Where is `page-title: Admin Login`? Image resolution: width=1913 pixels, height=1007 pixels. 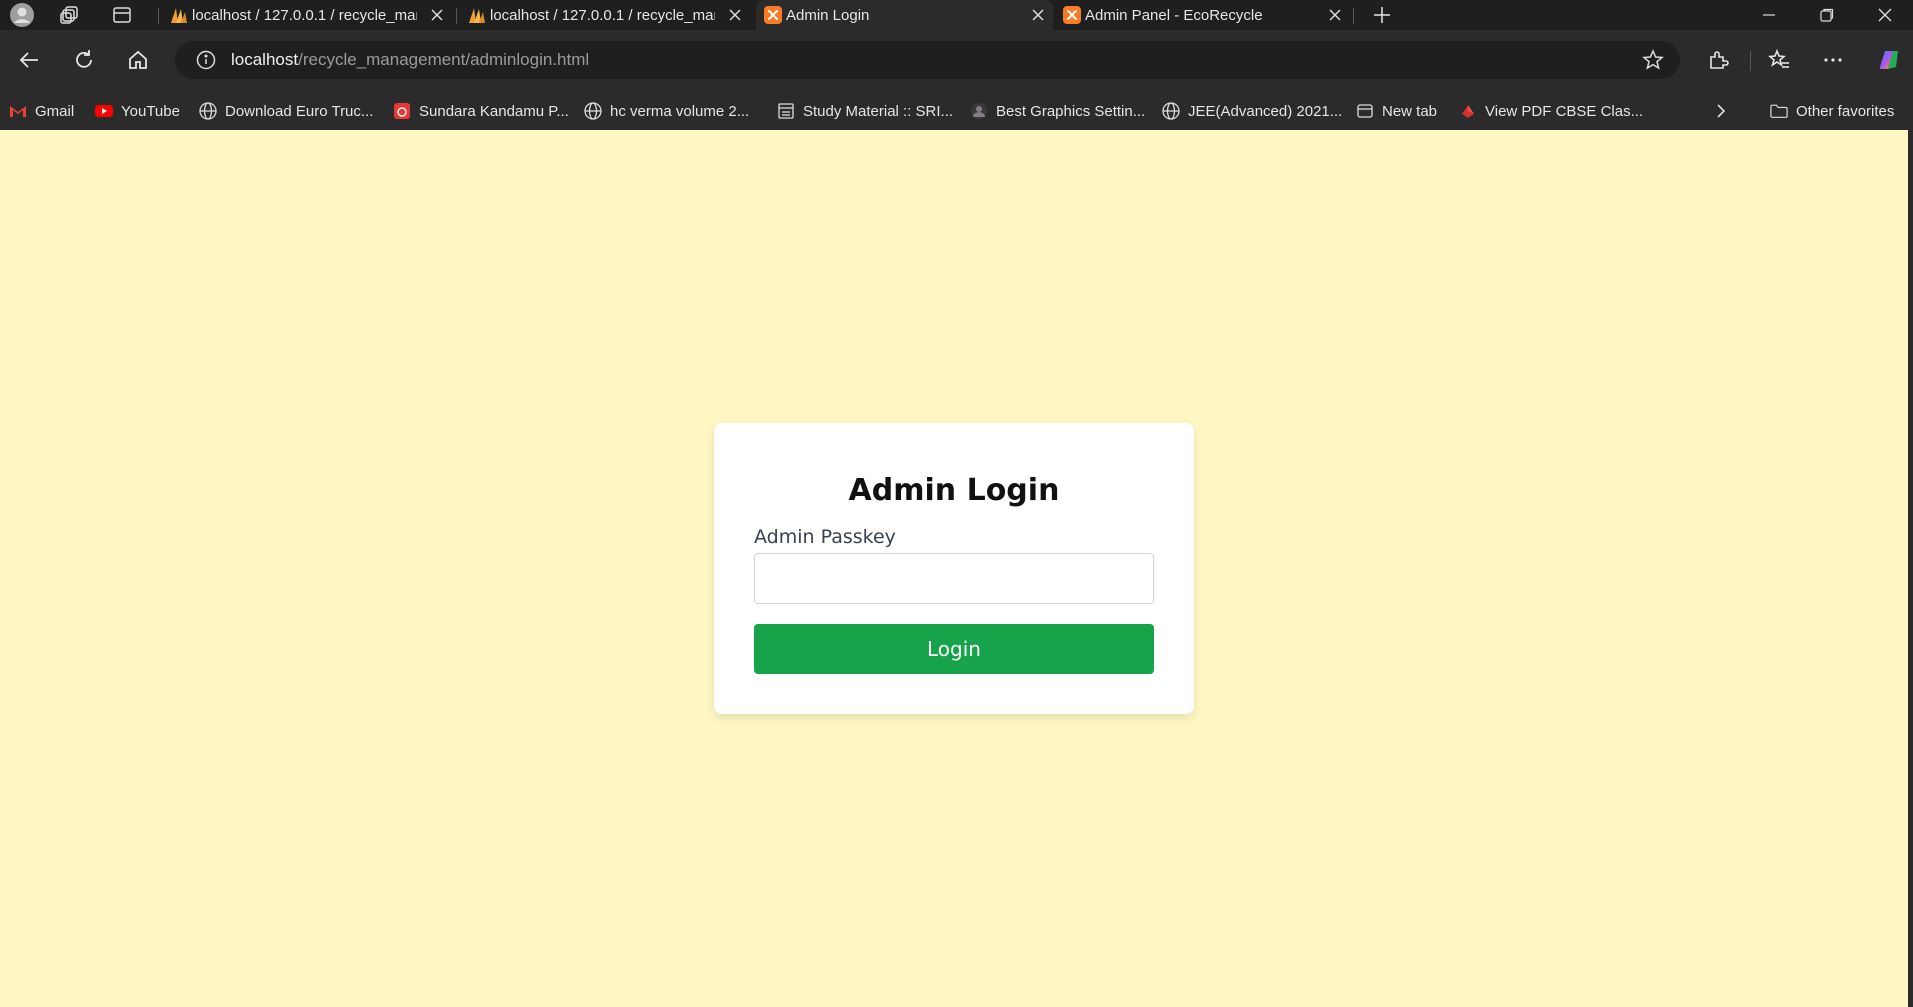 page-title: Admin Login is located at coordinates (954, 490).